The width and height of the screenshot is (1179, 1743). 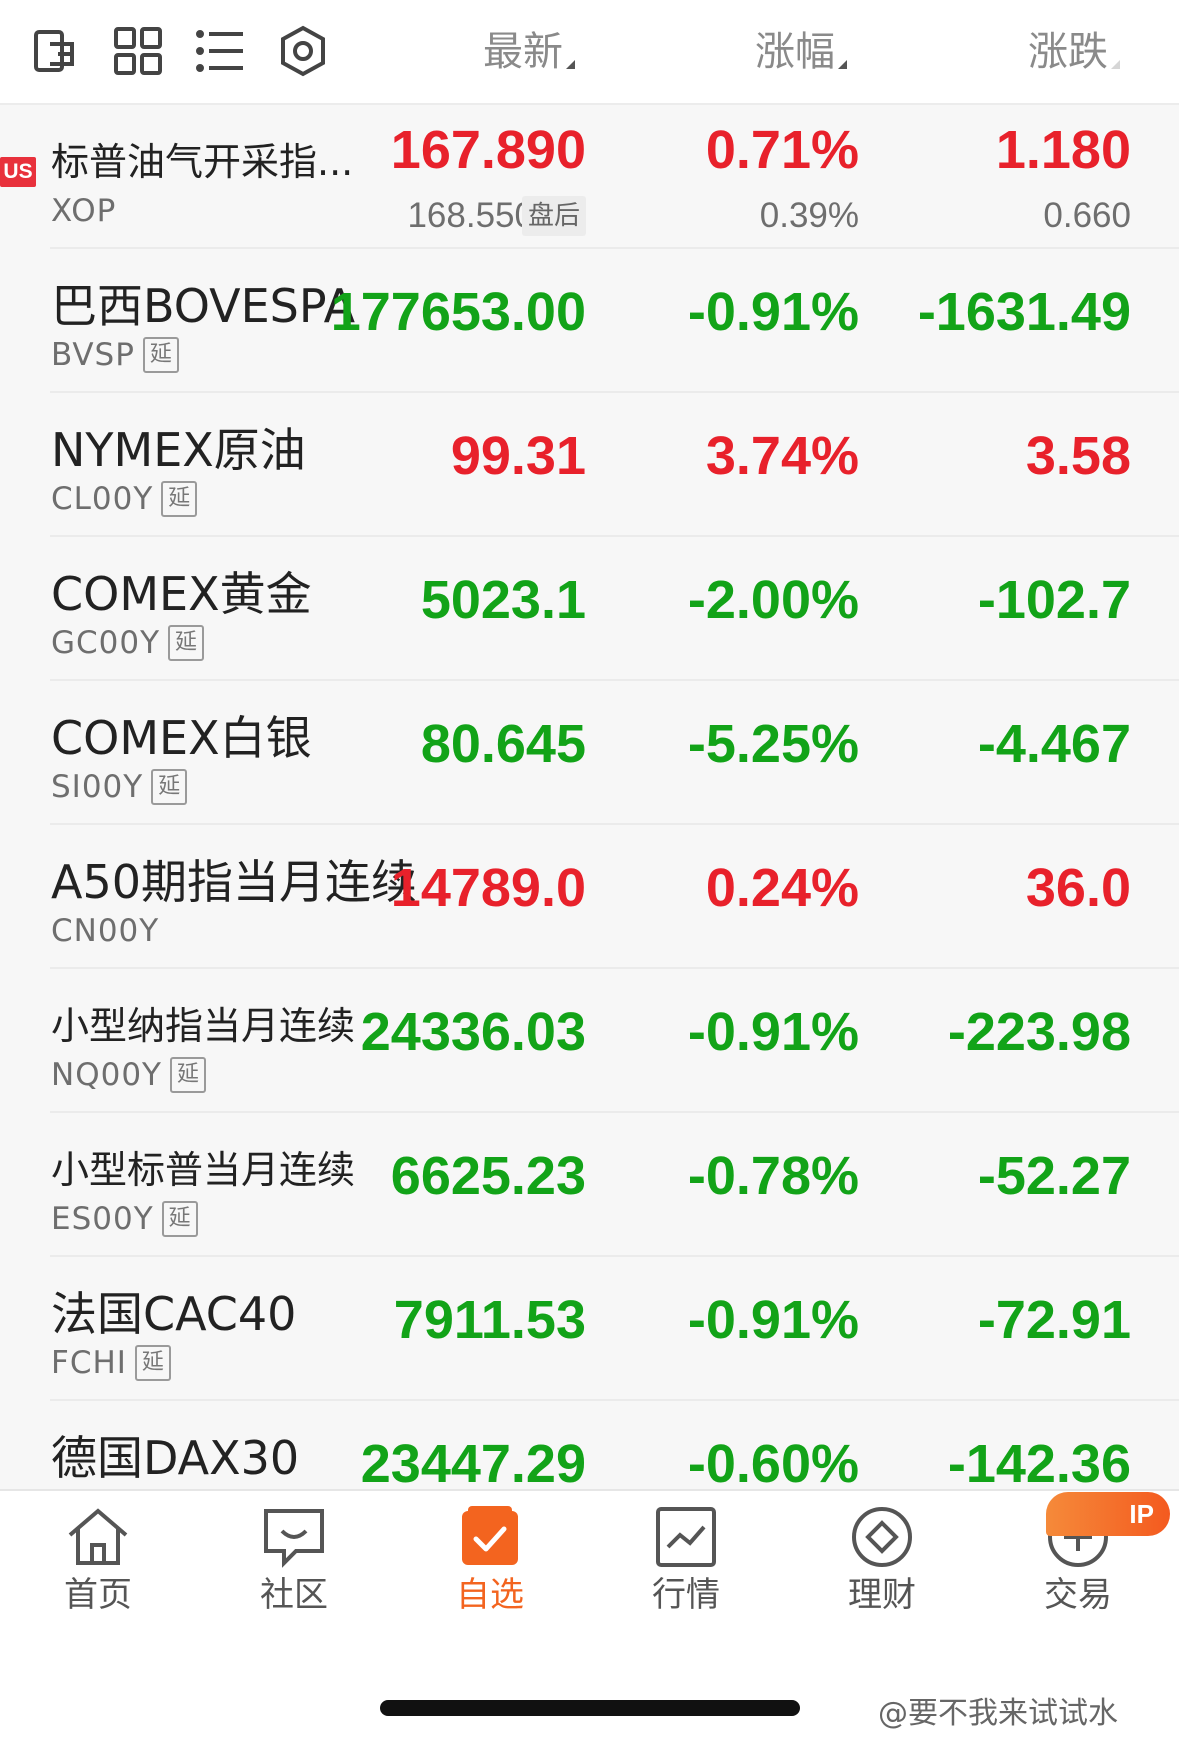 What do you see at coordinates (1054, 1176) in the screenshot?
I see `change-amount: -52.27` at bounding box center [1054, 1176].